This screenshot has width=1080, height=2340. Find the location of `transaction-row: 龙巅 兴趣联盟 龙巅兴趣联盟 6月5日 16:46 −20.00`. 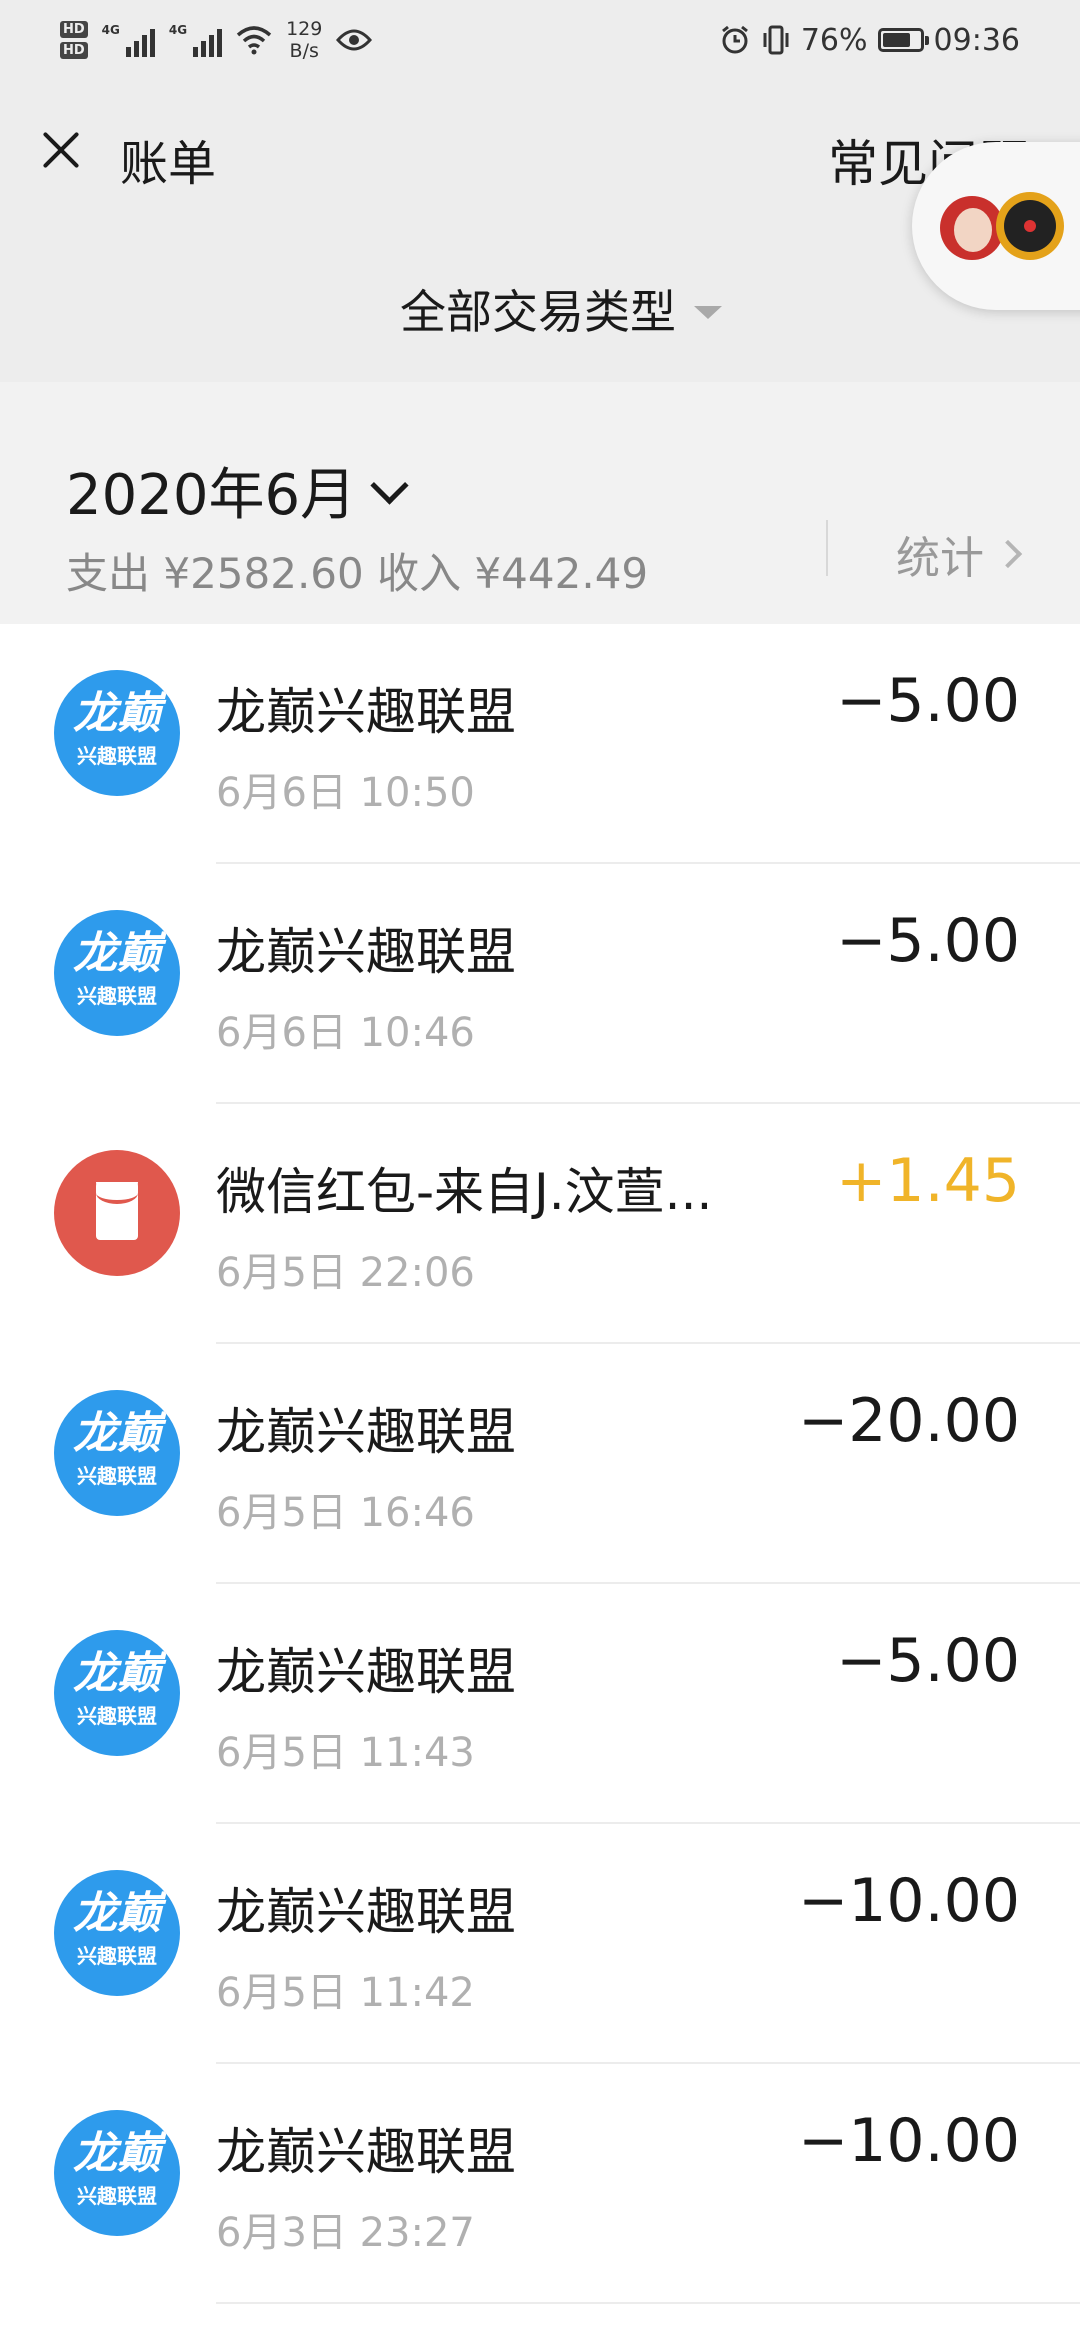

transaction-row: 龙巅 兴趣联盟 龙巅兴趣联盟 6月5日 16:46 −20.00 is located at coordinates (540, 1464).